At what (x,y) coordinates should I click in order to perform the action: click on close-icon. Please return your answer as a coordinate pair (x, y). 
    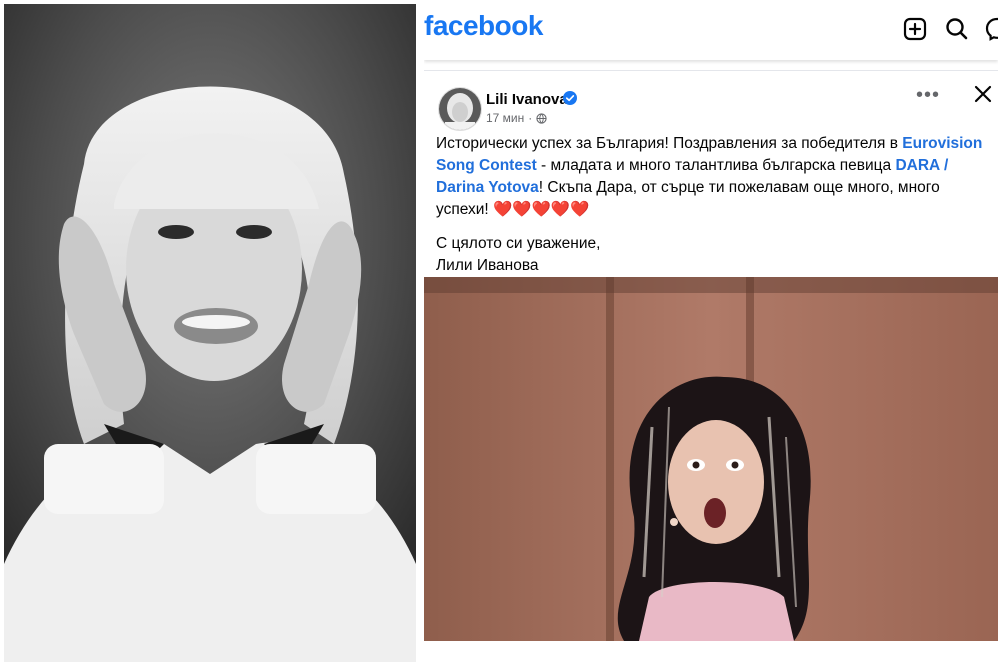
    Looking at the image, I should click on (983, 94).